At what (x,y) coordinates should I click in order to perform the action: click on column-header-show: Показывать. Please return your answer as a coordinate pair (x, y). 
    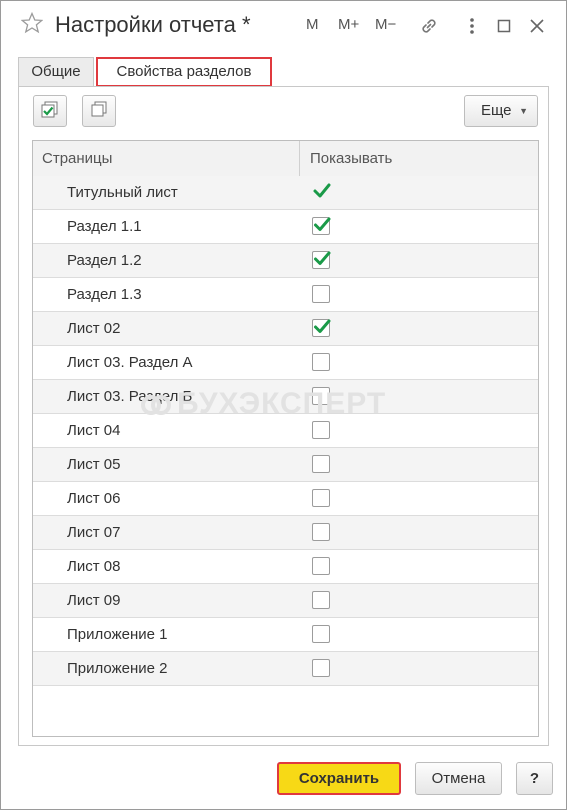
    Looking at the image, I should click on (351, 158).